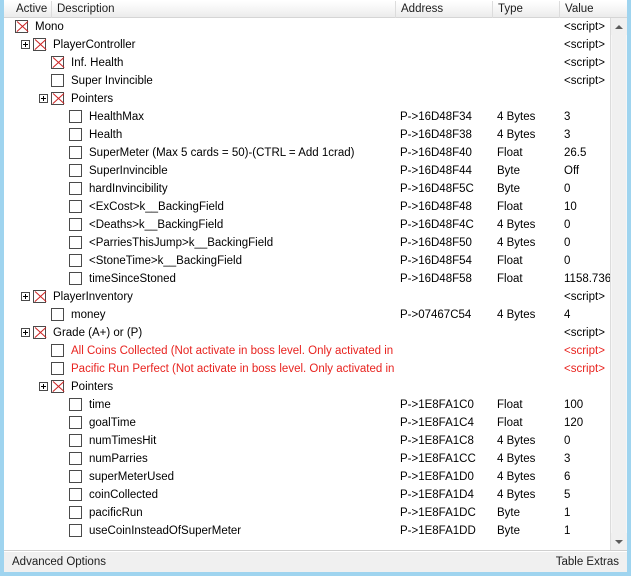  Describe the element at coordinates (307, 333) in the screenshot. I see `table-row: Grade (A+) or (P) <script>` at that location.